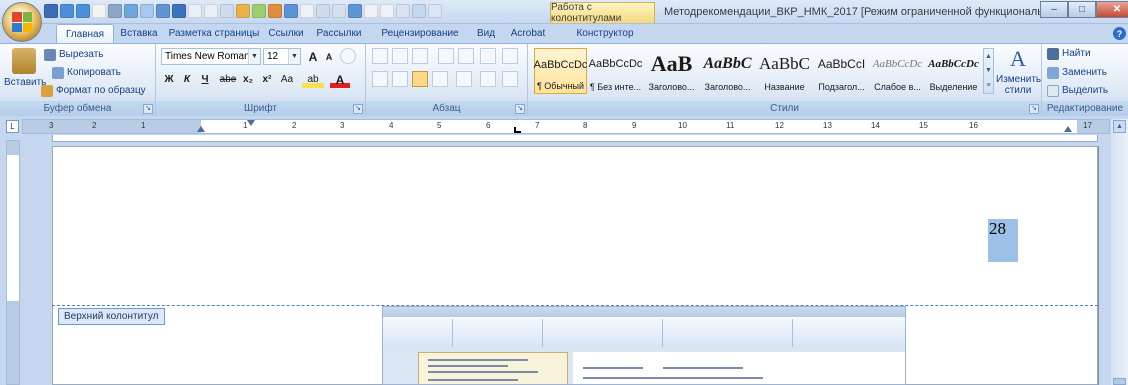 This screenshot has width=1128, height=385. Describe the element at coordinates (1003, 240) in the screenshot. I see `page-number-field: 28` at that location.